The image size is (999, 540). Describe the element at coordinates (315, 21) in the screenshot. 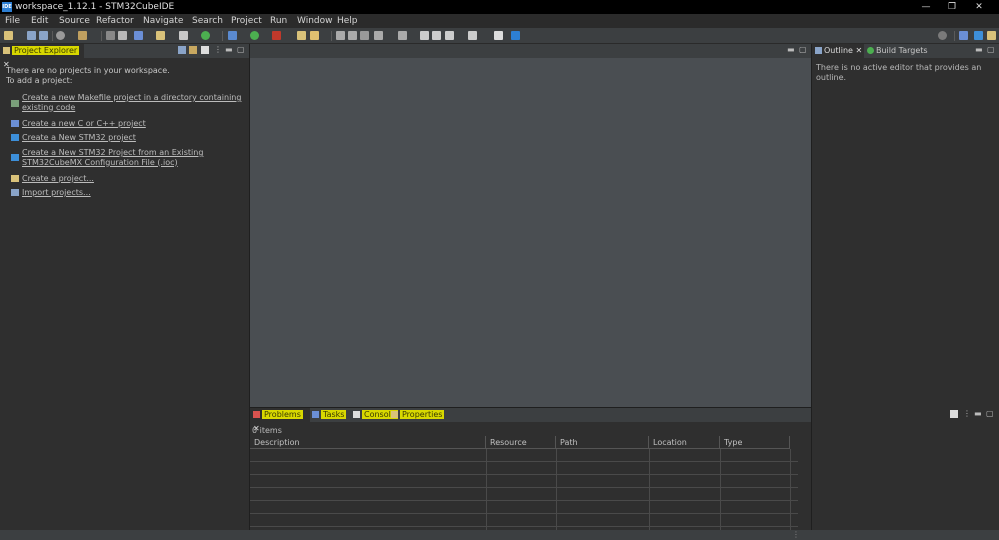

I see `menu-window: Window` at that location.